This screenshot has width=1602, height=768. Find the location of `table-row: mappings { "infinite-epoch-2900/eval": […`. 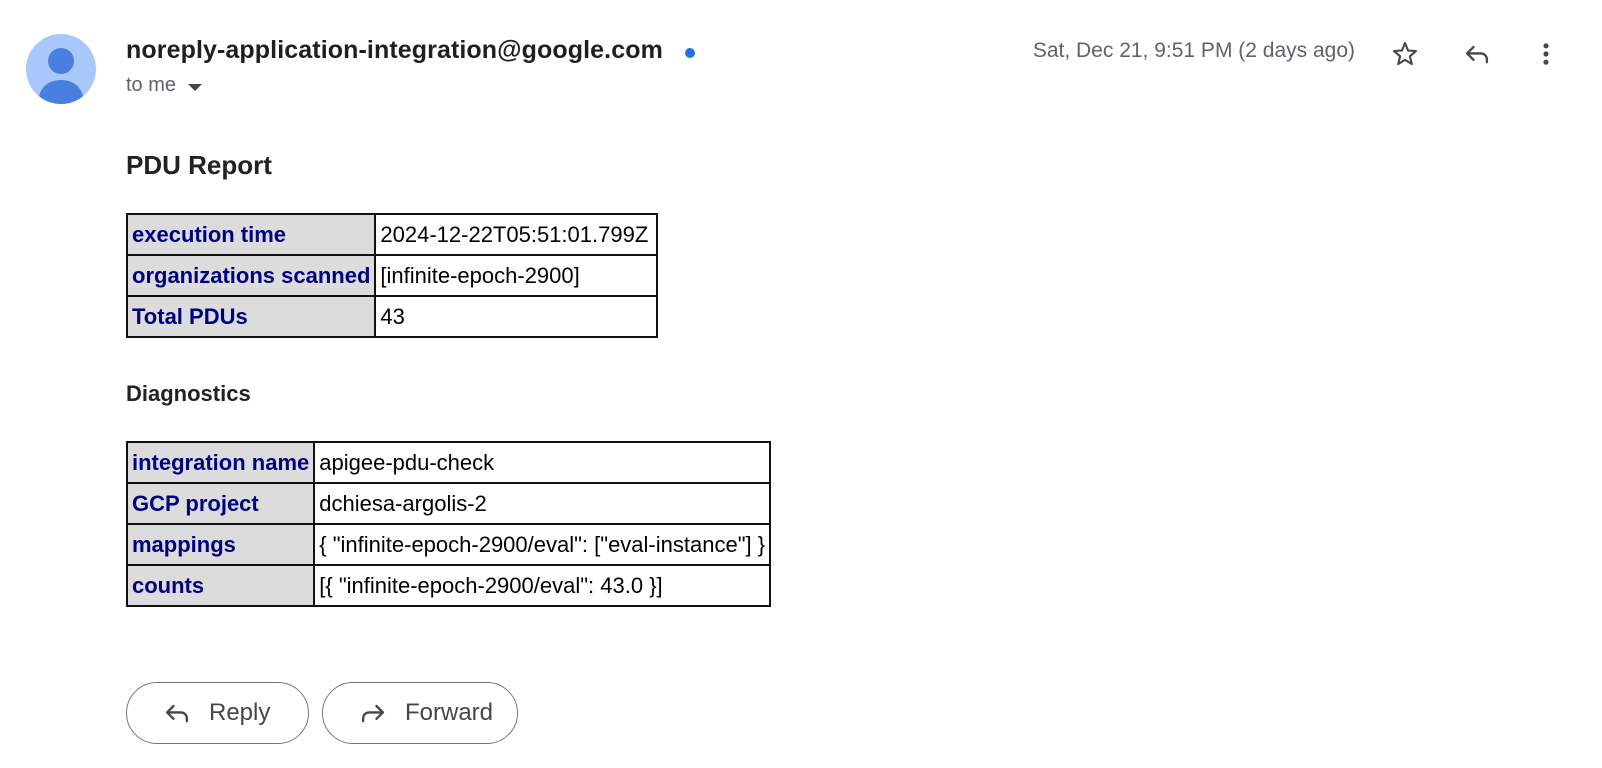

table-row: mappings { "infinite-epoch-2900/eval": [… is located at coordinates (448, 544).